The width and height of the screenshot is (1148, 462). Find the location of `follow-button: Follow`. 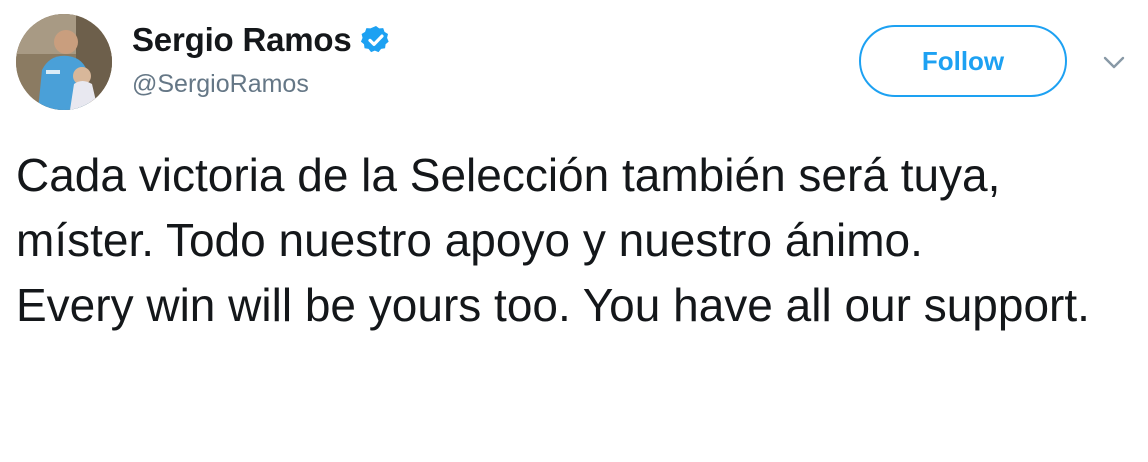

follow-button: Follow is located at coordinates (963, 61).